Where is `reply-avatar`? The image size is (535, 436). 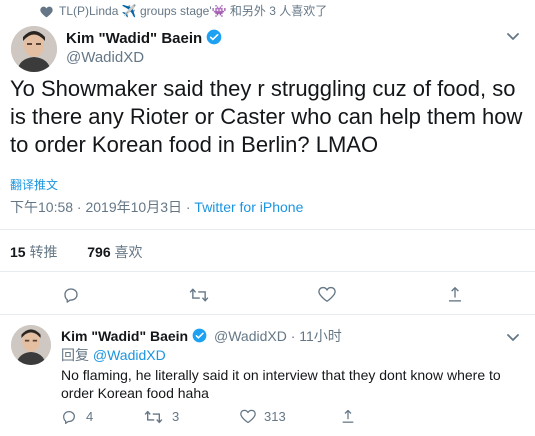 reply-avatar is located at coordinates (31, 345).